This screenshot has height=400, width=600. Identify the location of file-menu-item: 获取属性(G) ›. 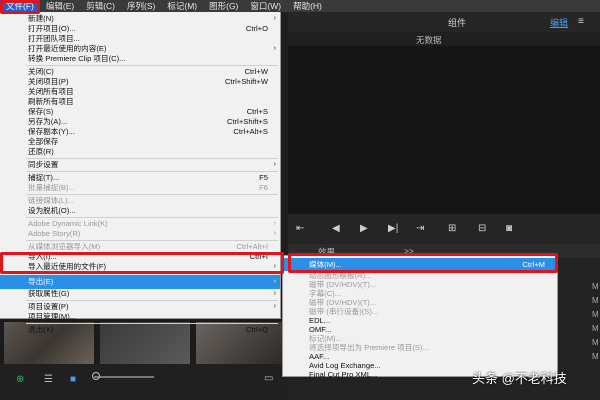
(140, 294).